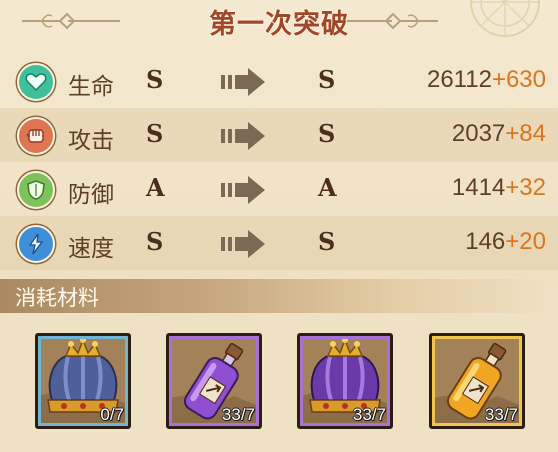 This screenshot has width=558, height=452. I want to click on heart-icon, so click(36, 82).